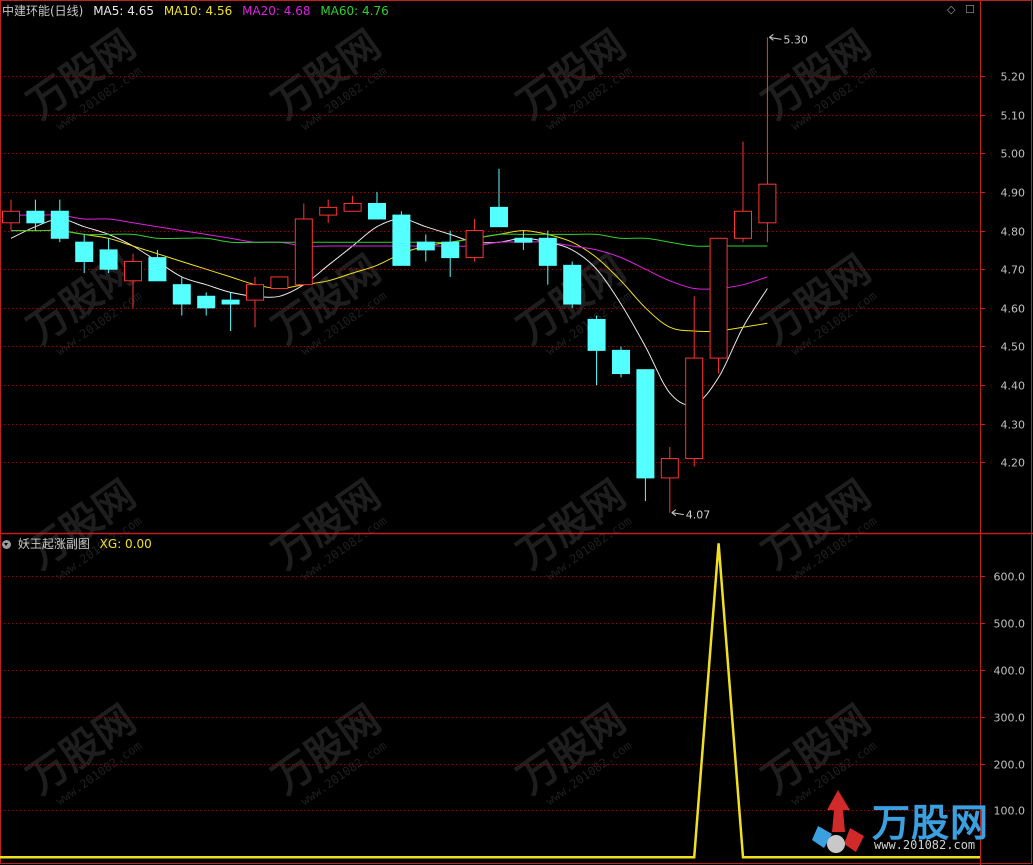 This screenshot has width=1033, height=865. I want to click on square-icon: ☐, so click(970, 9).